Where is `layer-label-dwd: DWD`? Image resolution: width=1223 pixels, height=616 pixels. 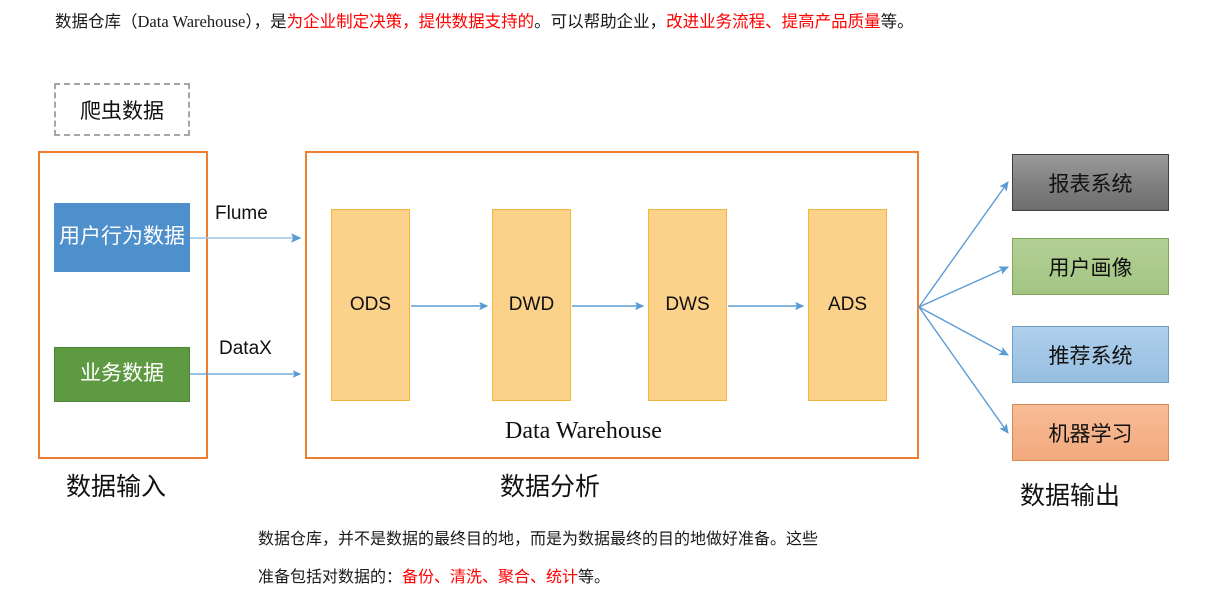
layer-label-dwd: DWD is located at coordinates (531, 304).